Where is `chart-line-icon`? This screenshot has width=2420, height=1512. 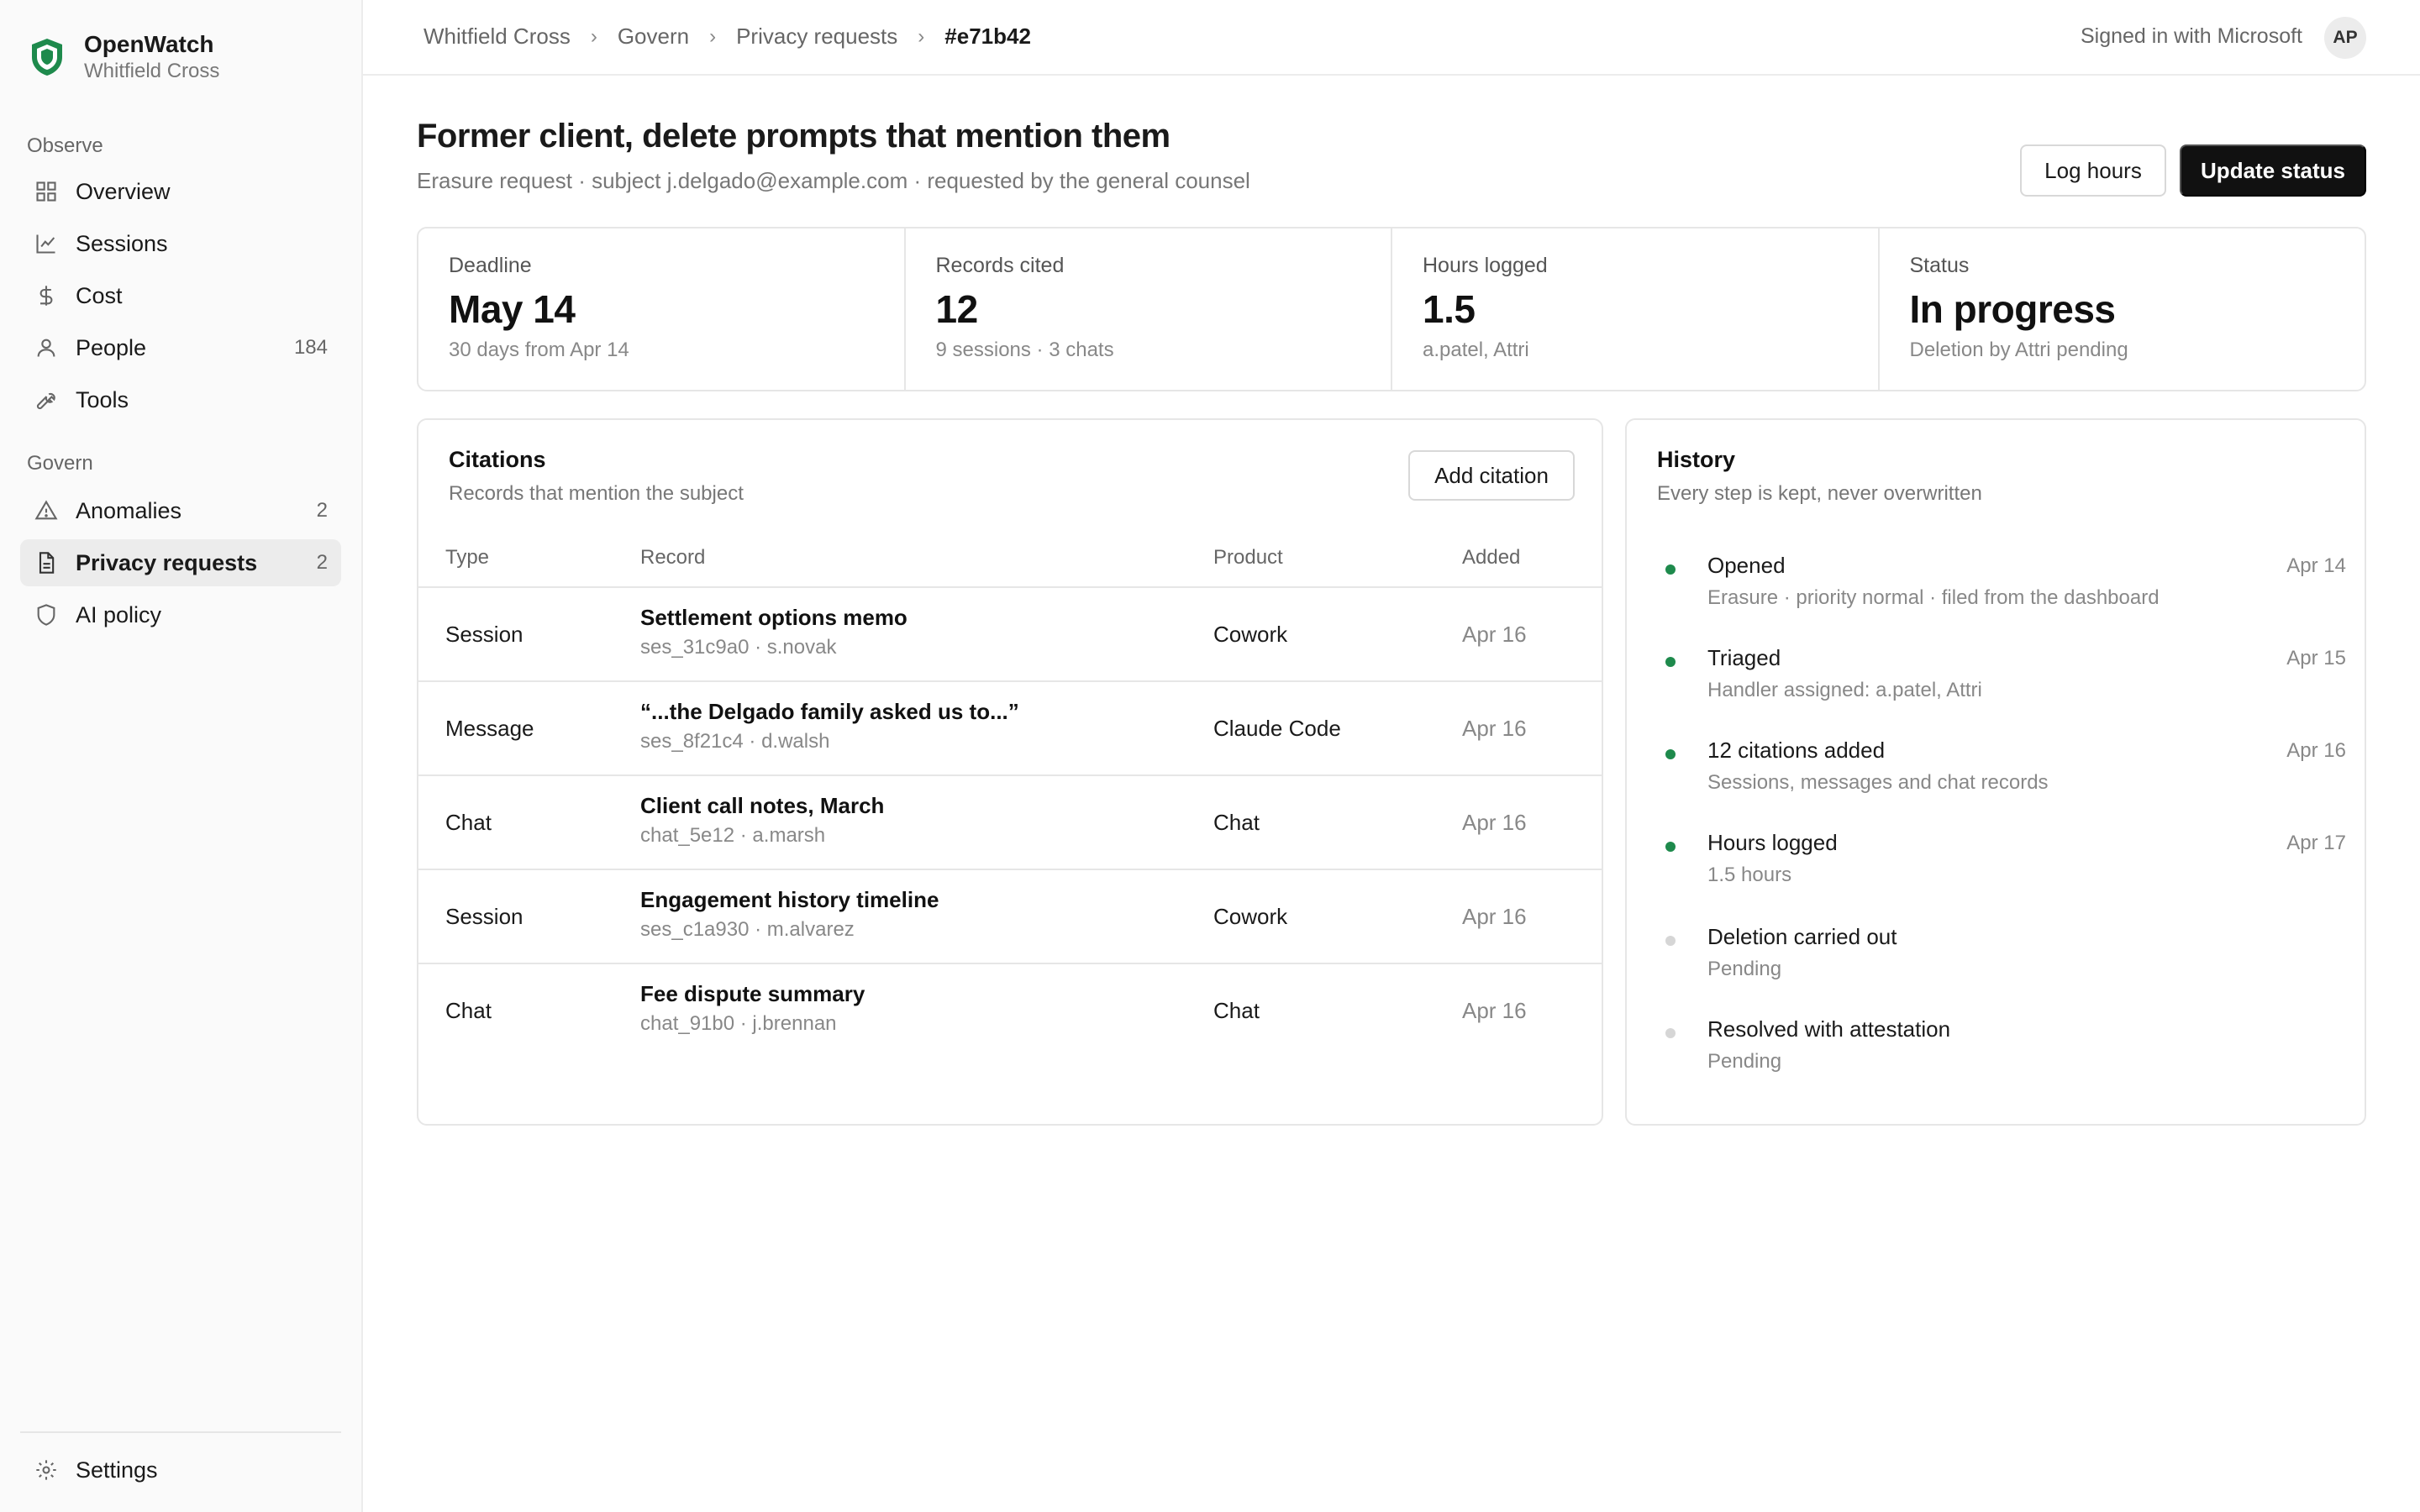
chart-line-icon is located at coordinates (46, 243).